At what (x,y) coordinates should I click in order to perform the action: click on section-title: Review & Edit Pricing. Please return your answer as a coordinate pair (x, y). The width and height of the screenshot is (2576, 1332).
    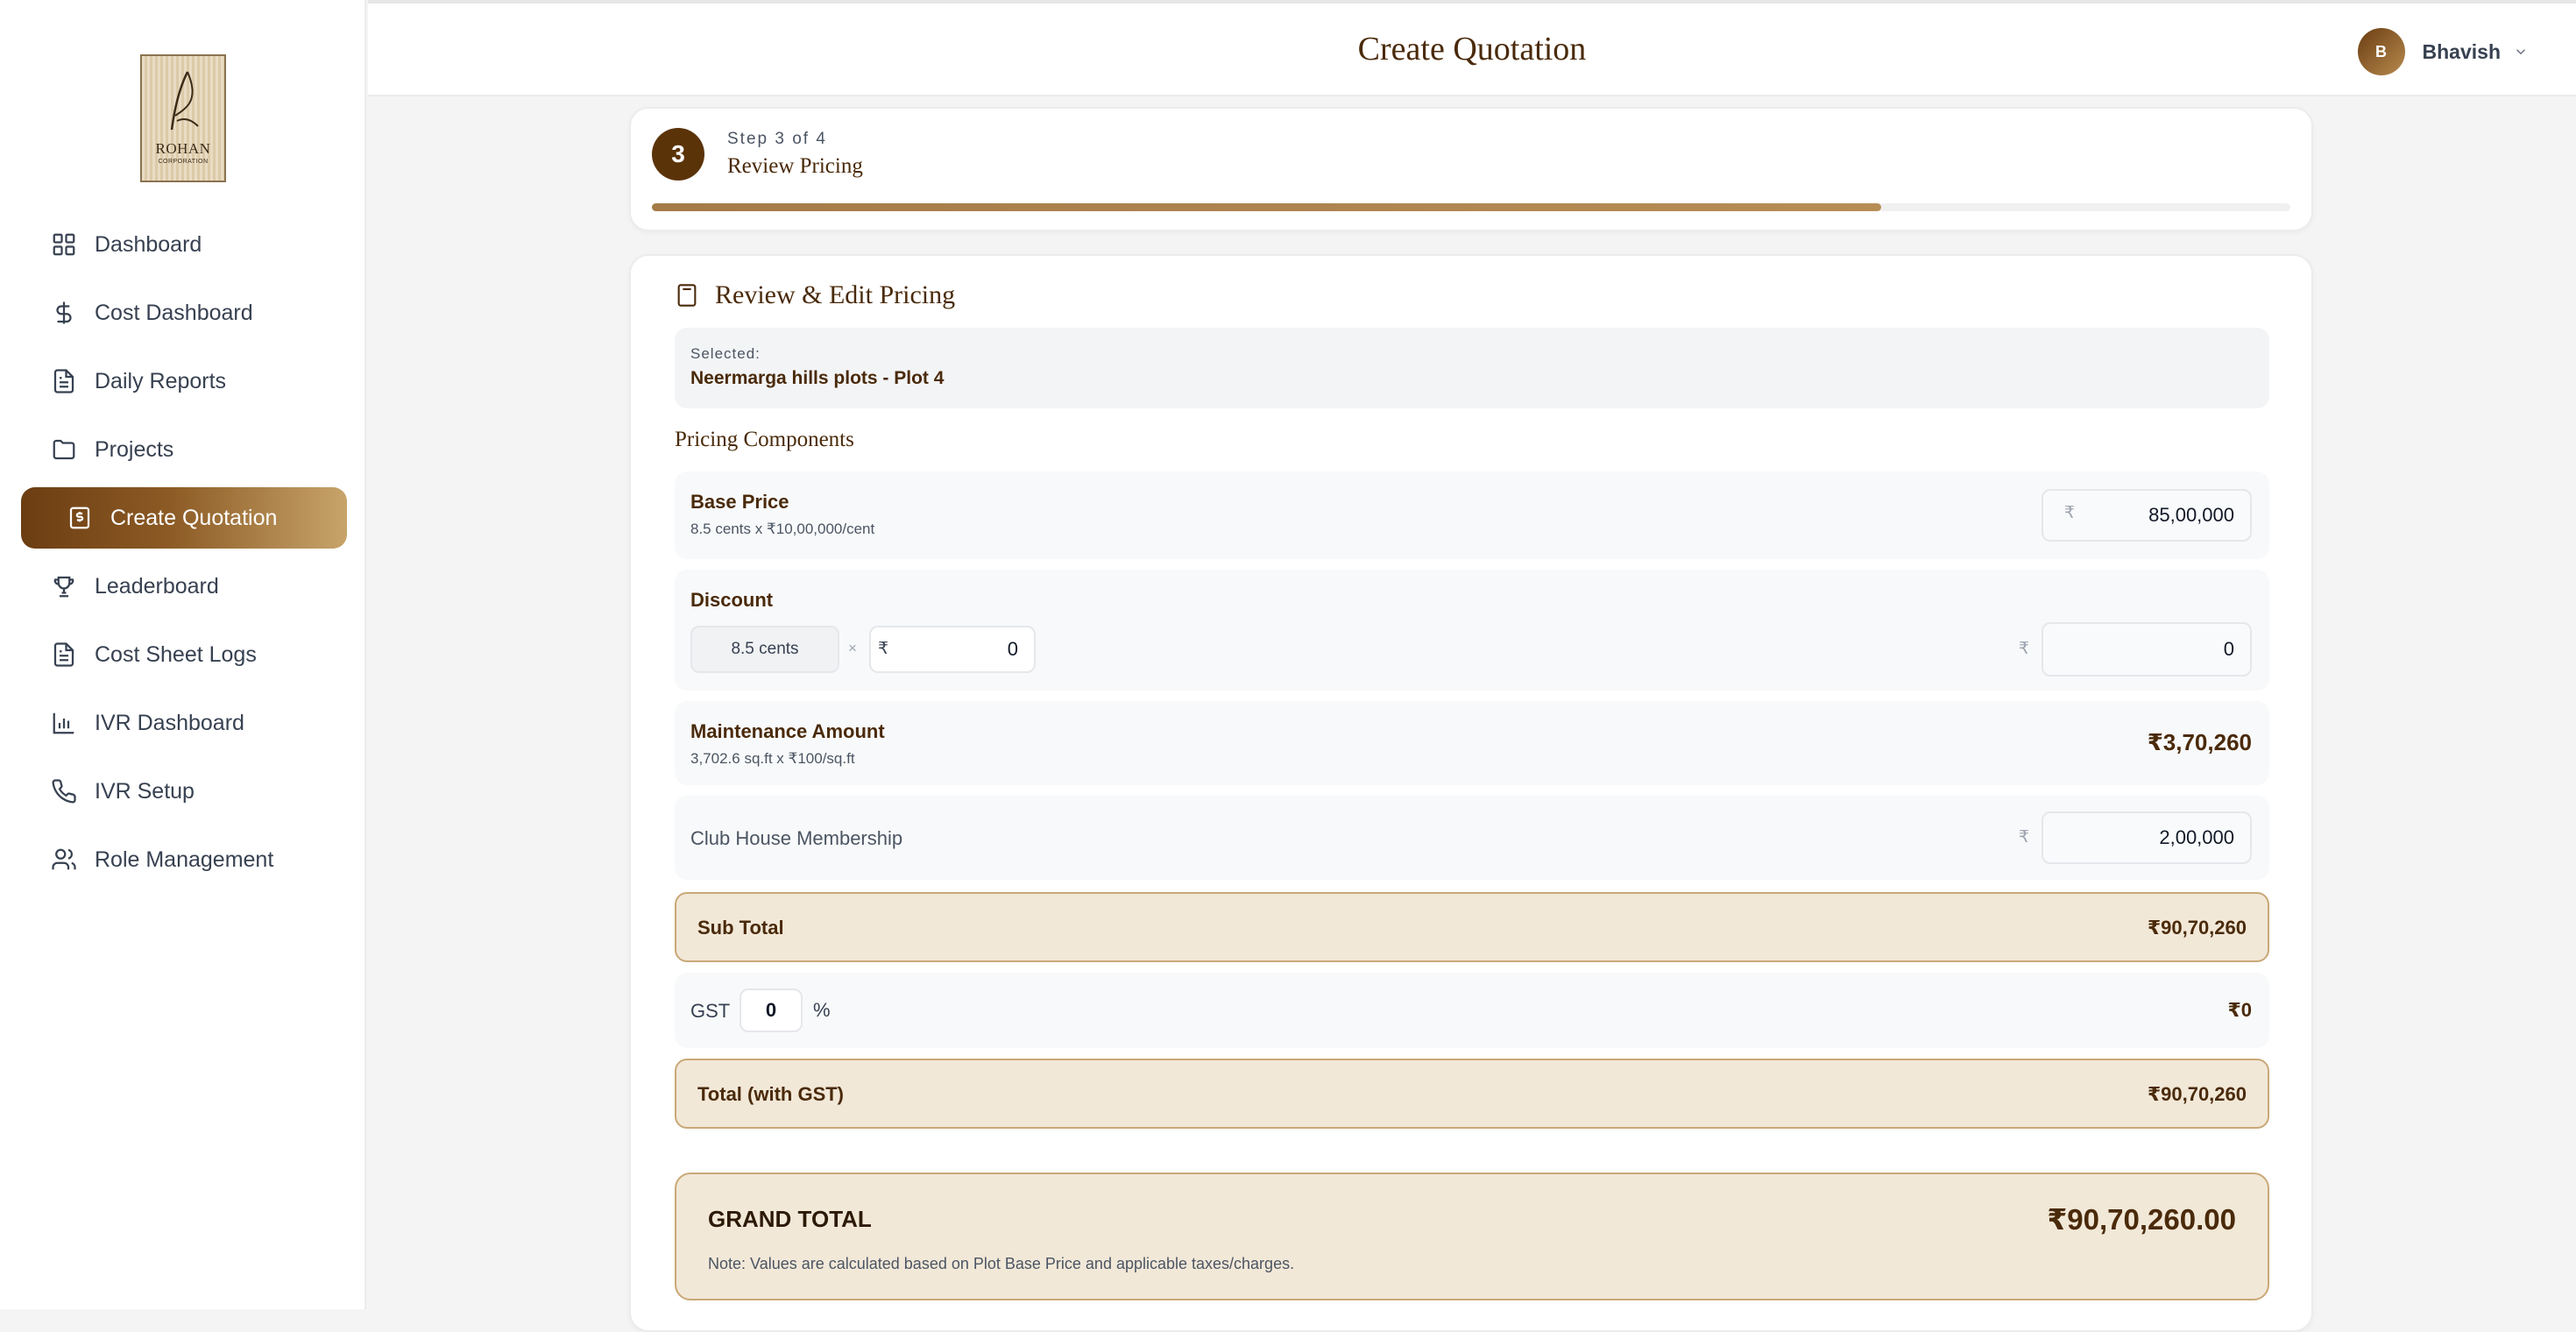
    Looking at the image, I should click on (815, 295).